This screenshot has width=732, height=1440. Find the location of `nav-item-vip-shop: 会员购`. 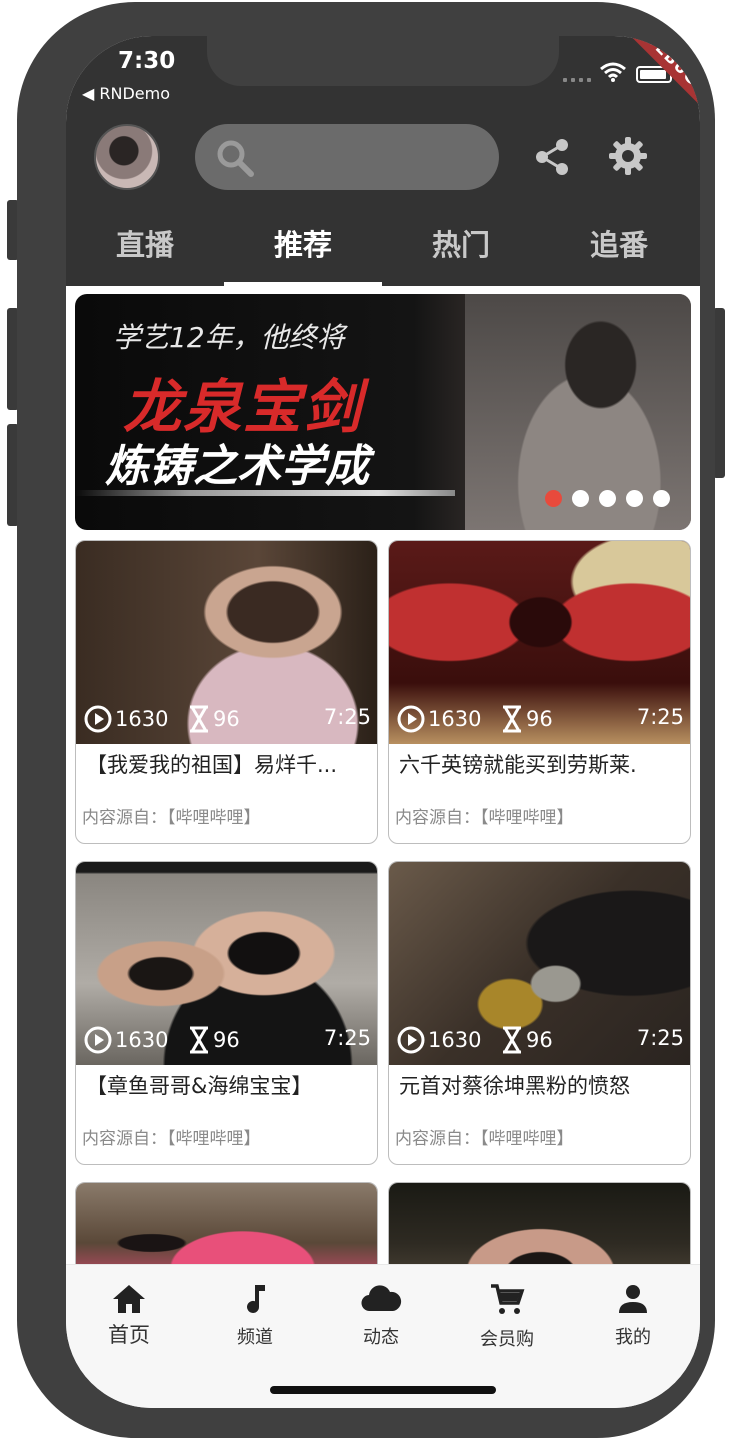

nav-item-vip-shop: 会员购 is located at coordinates (507, 1317).